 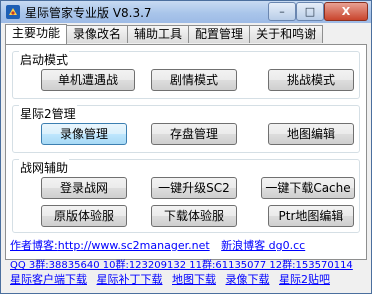 I want to click on campaign-button: 剧情模式, so click(x=194, y=80).